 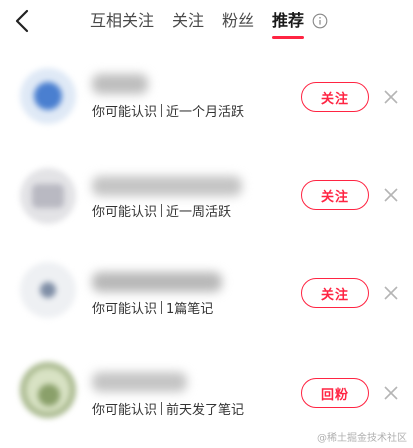 I want to click on tab-recommended: 推荐, so click(x=288, y=25).